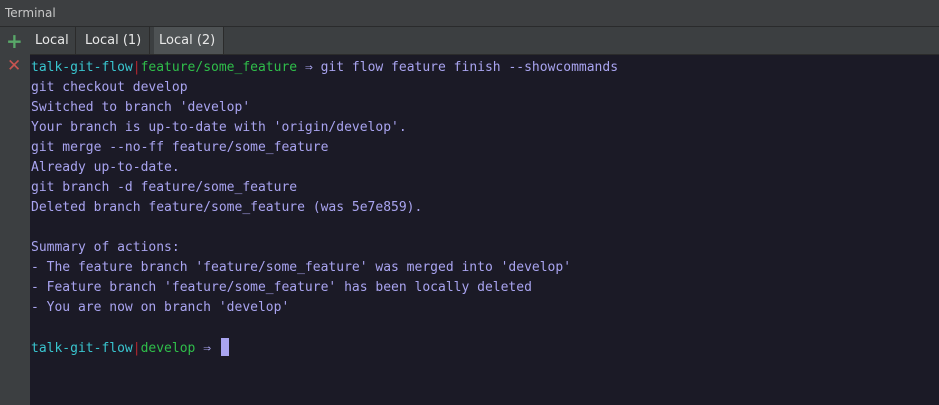  Describe the element at coordinates (53, 40) in the screenshot. I see `tab-local: Local` at that location.